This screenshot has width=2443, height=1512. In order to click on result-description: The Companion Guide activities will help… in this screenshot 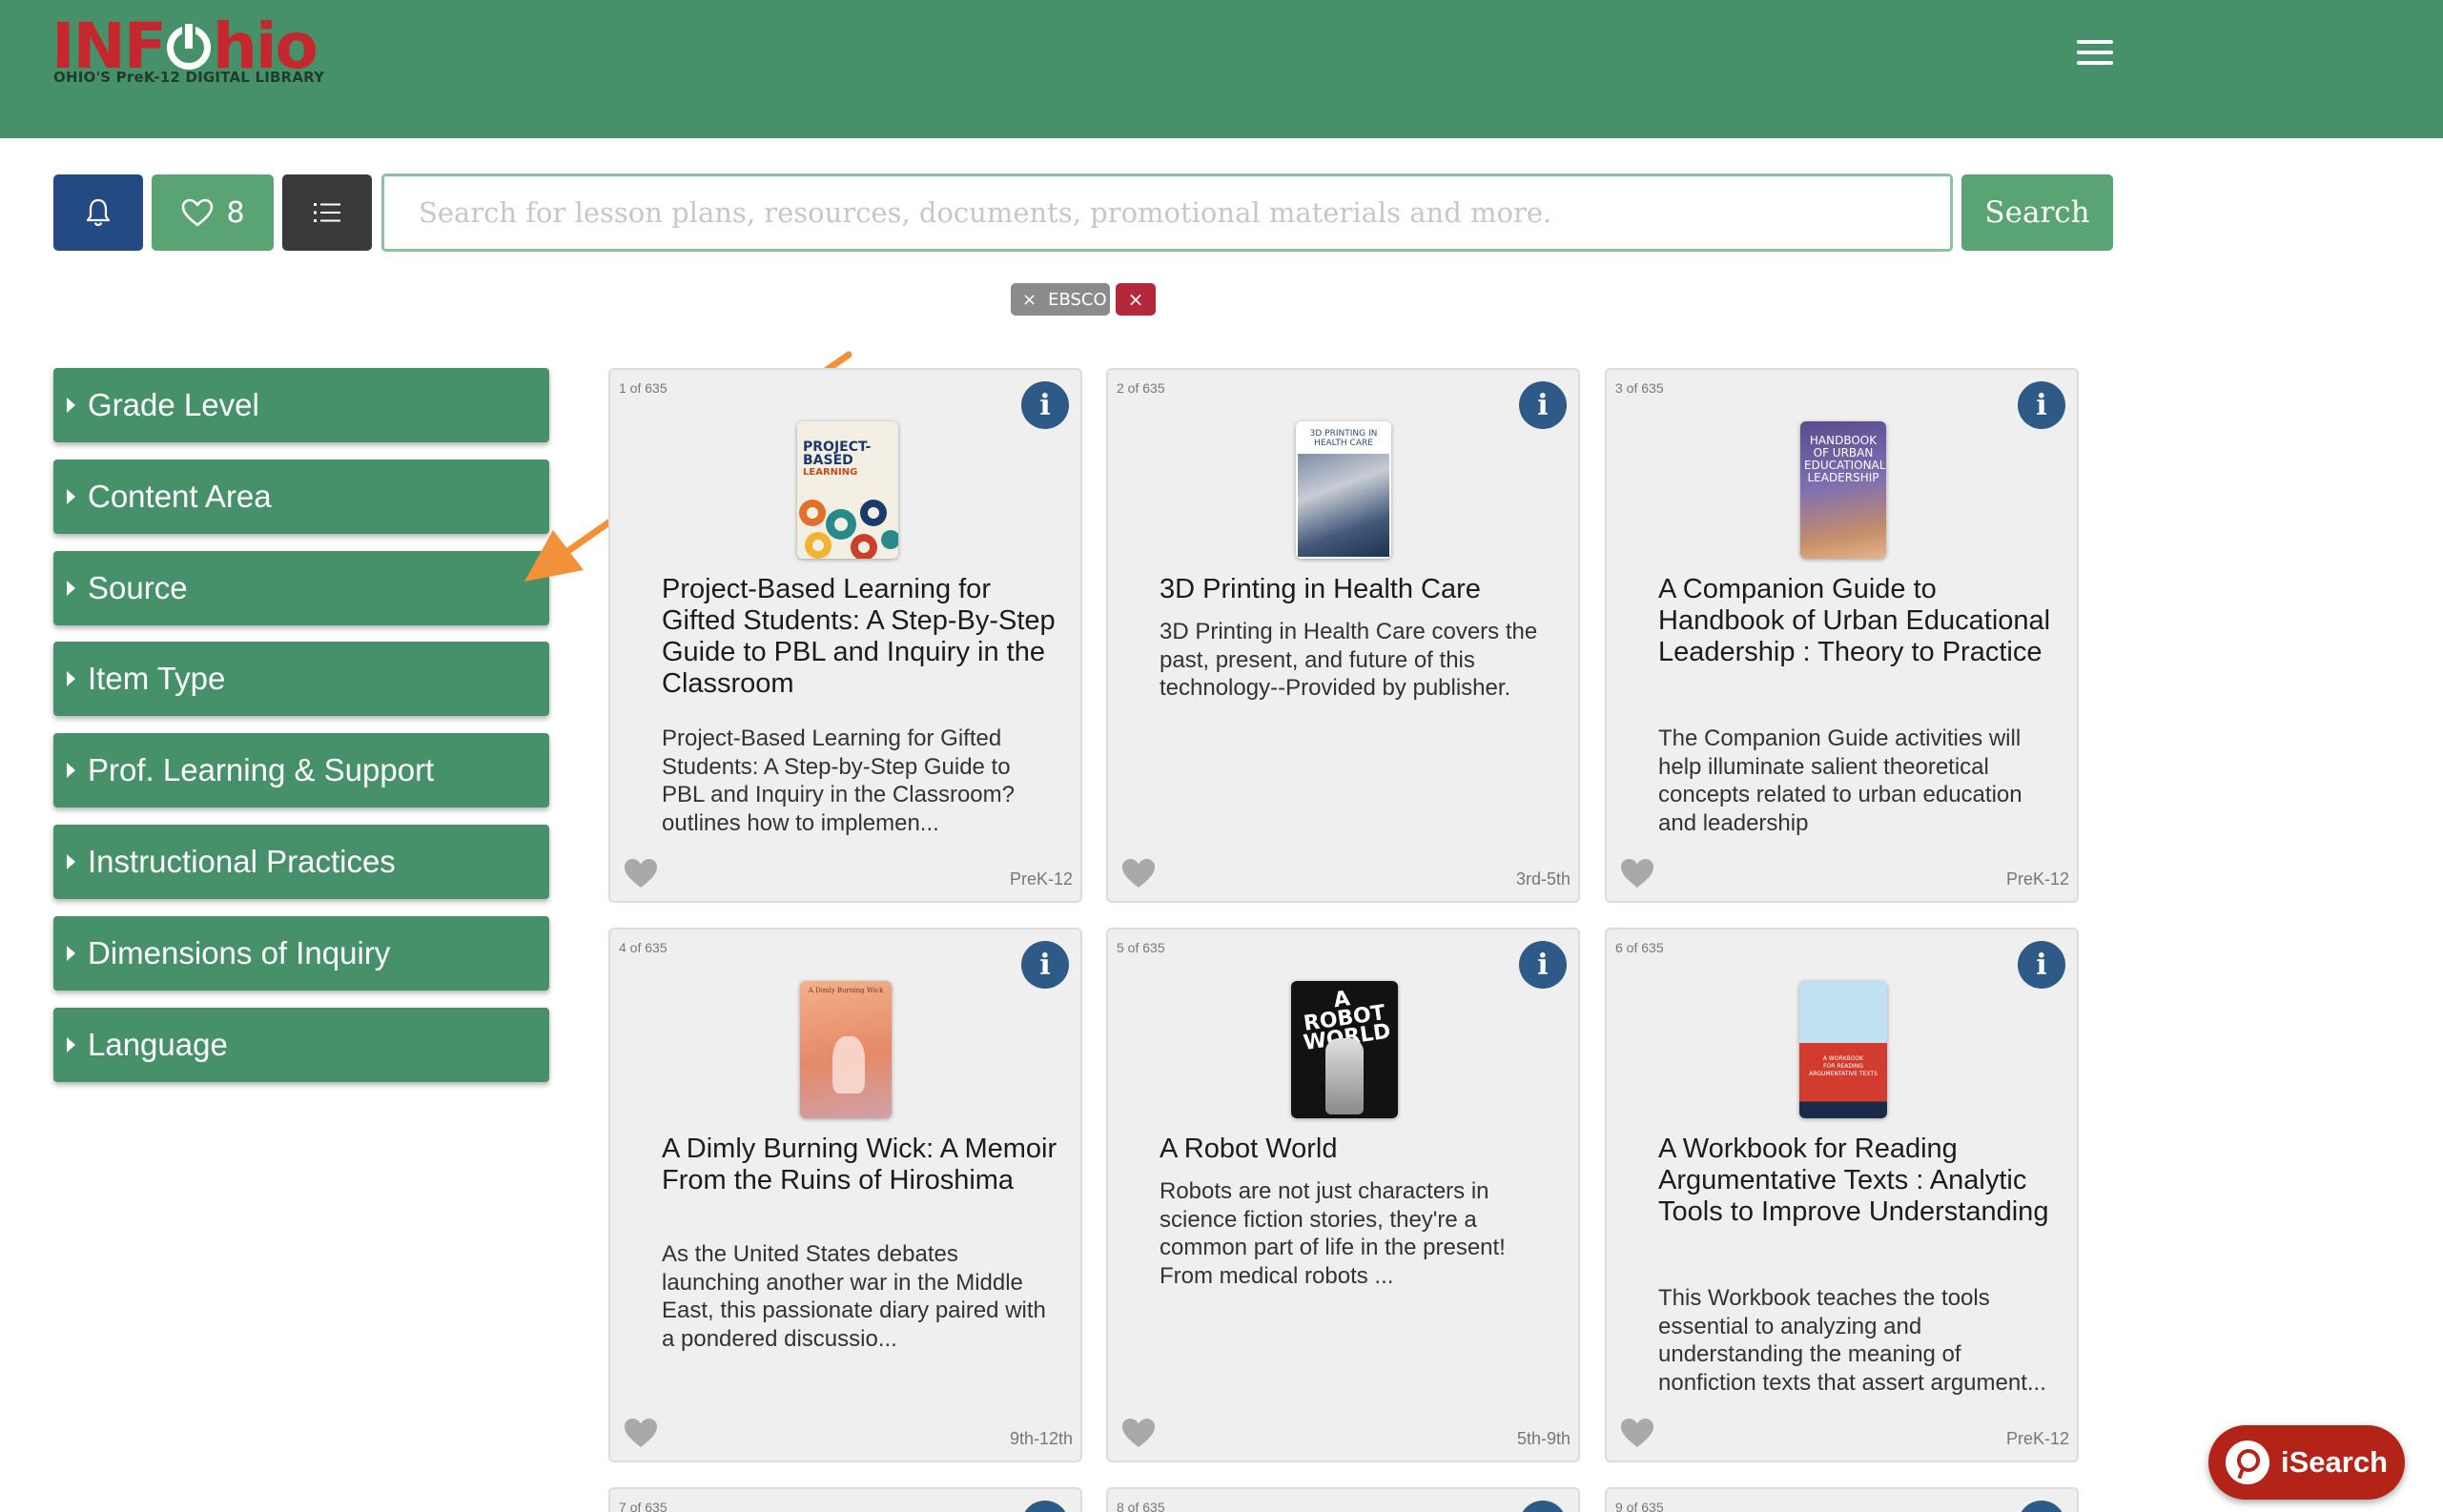, I will do `click(1840, 780)`.